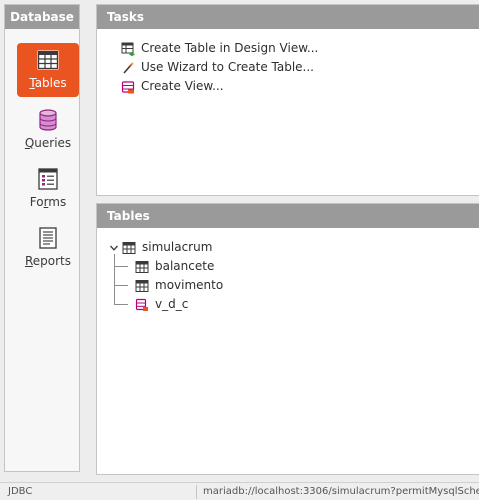  What do you see at coordinates (20, 491) in the screenshot?
I see `status-connection-type: JDBC` at bounding box center [20, 491].